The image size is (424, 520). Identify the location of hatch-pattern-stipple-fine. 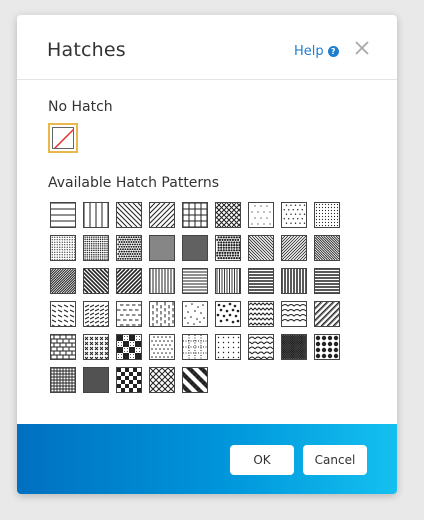
(63, 248).